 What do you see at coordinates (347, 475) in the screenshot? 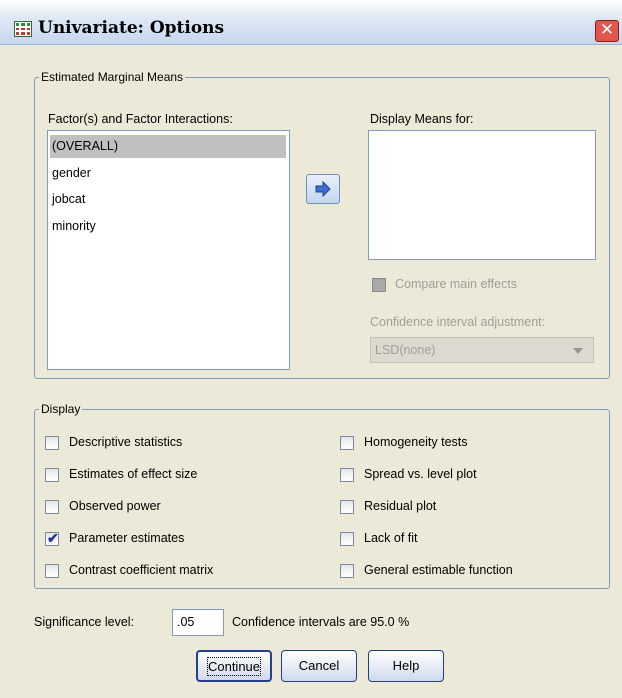
I see `spread-level-plot-checkbox` at bounding box center [347, 475].